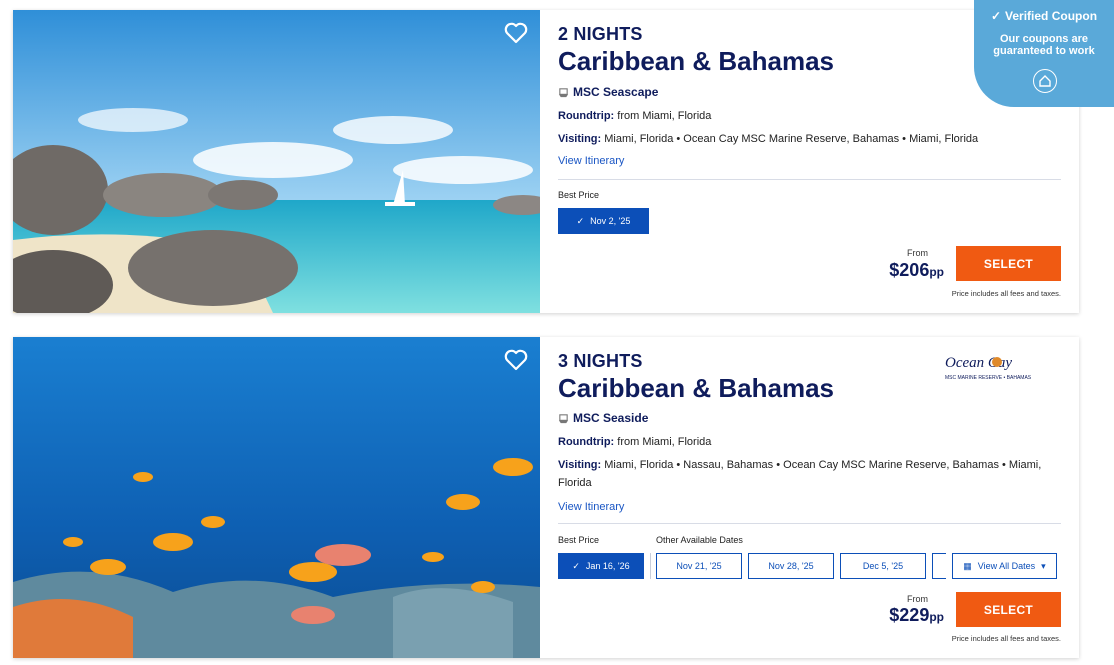 Image resolution: width=1114 pixels, height=665 pixels. Describe the element at coordinates (600, 361) in the screenshot. I see `cruise-nights: 3 NIGHTS` at that location.